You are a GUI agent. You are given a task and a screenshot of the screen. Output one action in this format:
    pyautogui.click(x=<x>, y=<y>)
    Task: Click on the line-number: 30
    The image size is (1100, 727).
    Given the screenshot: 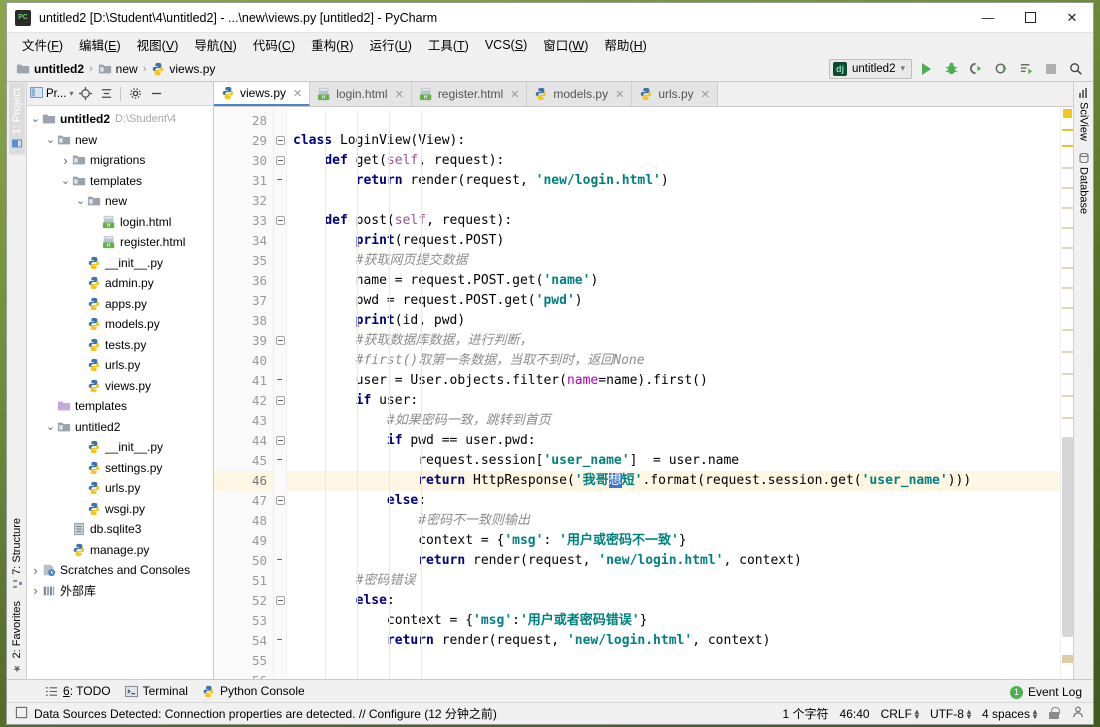 What is the action you would take?
    pyautogui.click(x=243, y=161)
    